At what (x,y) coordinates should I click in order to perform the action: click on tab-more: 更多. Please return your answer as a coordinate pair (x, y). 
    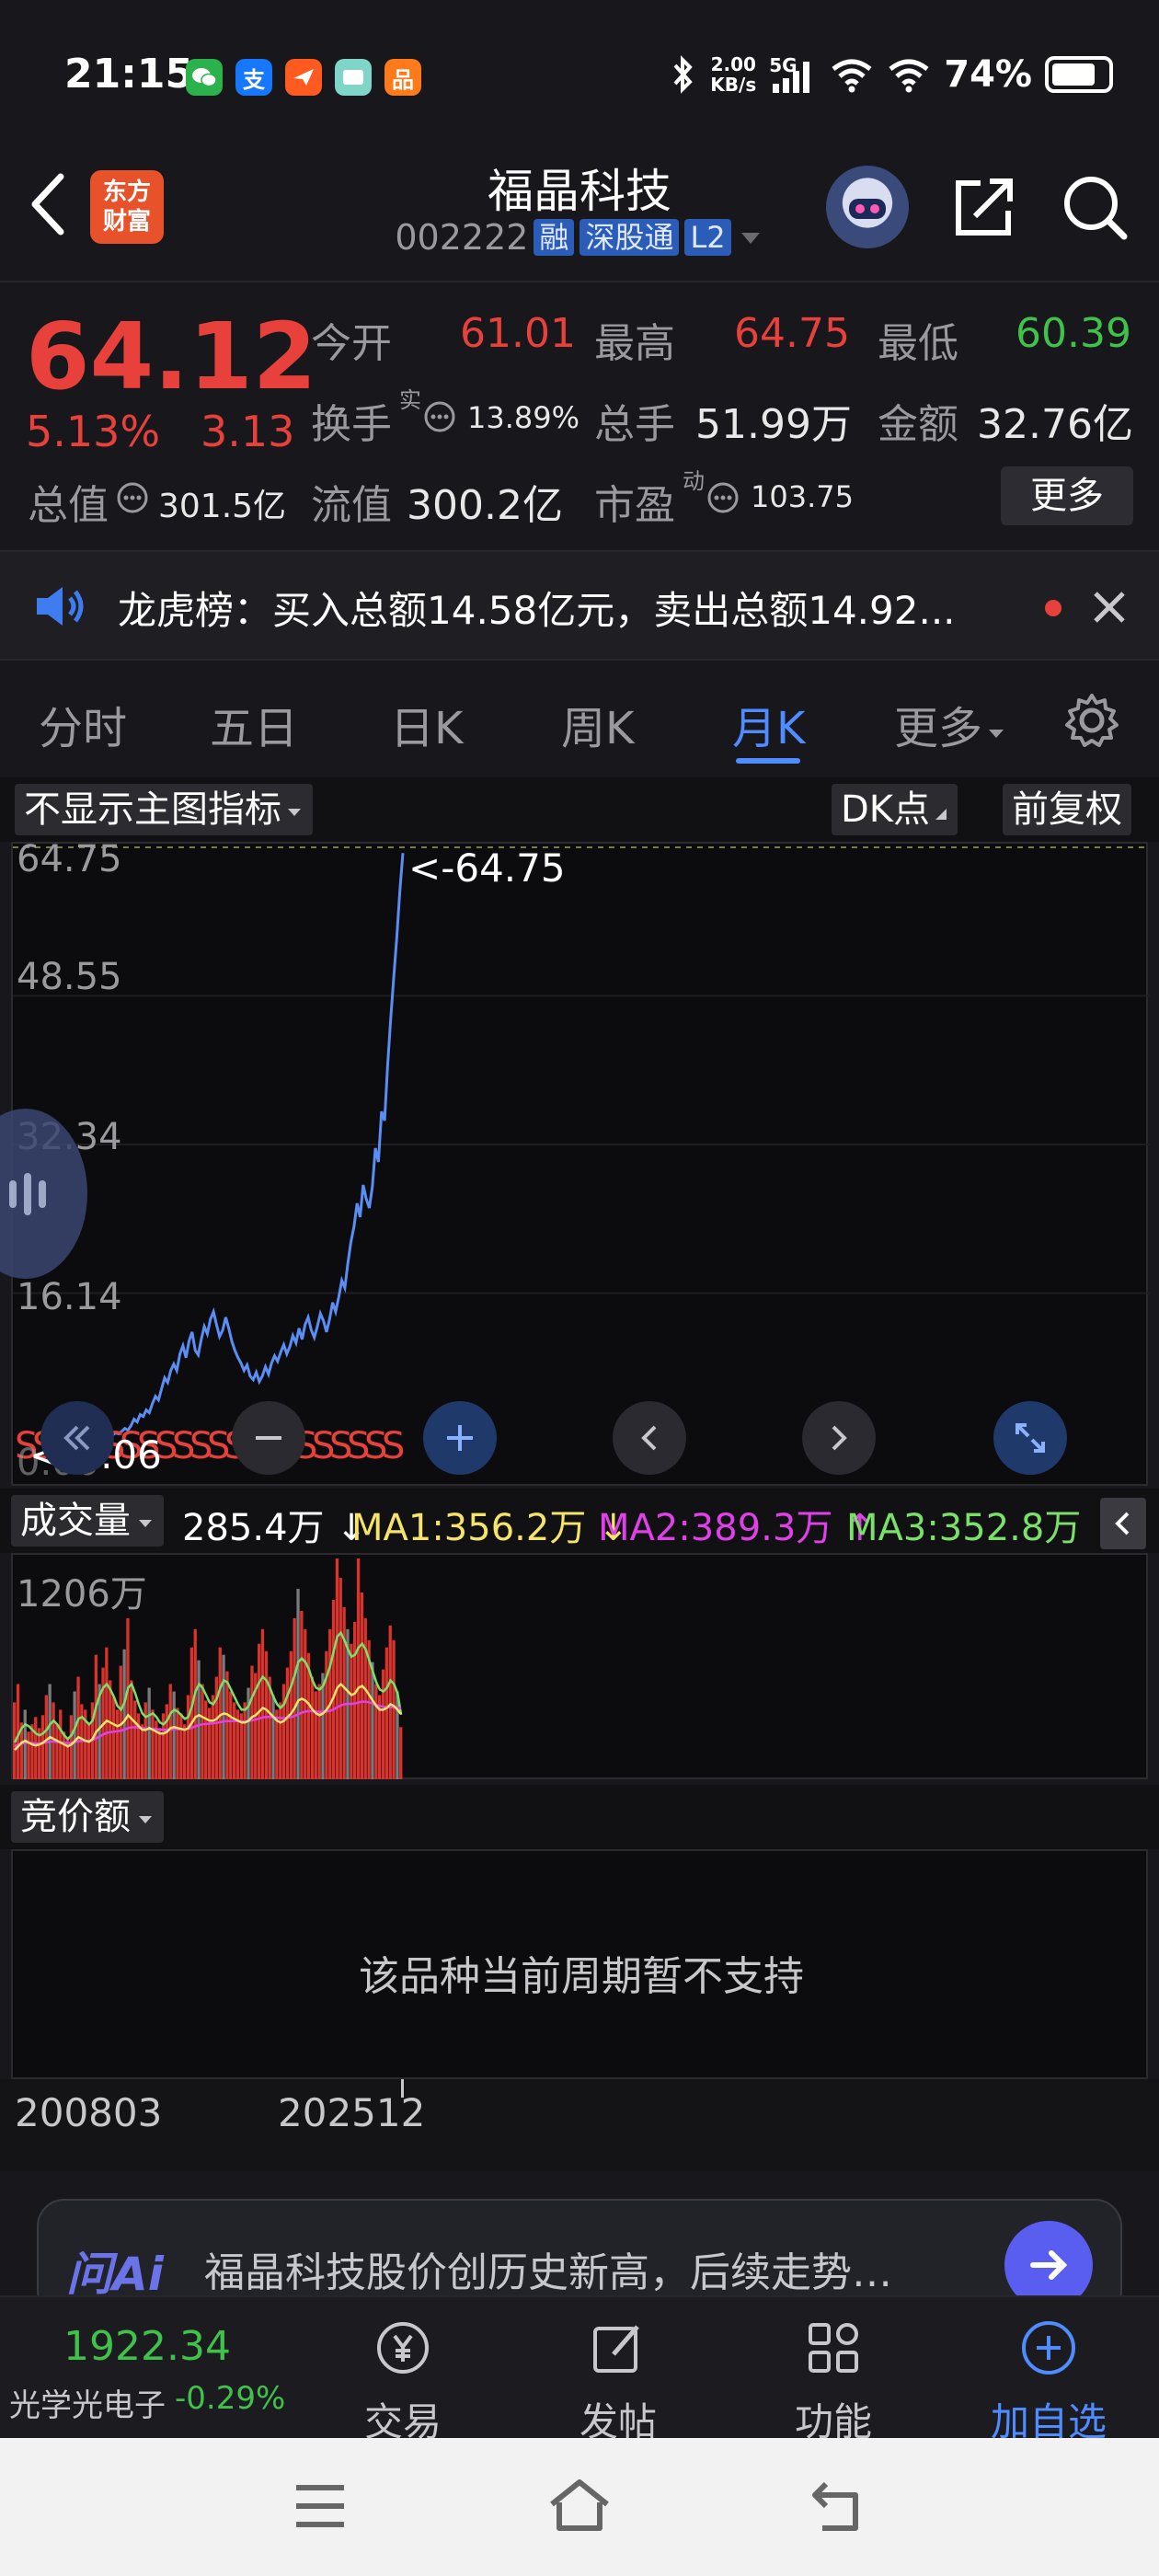
    Looking at the image, I should click on (950, 724).